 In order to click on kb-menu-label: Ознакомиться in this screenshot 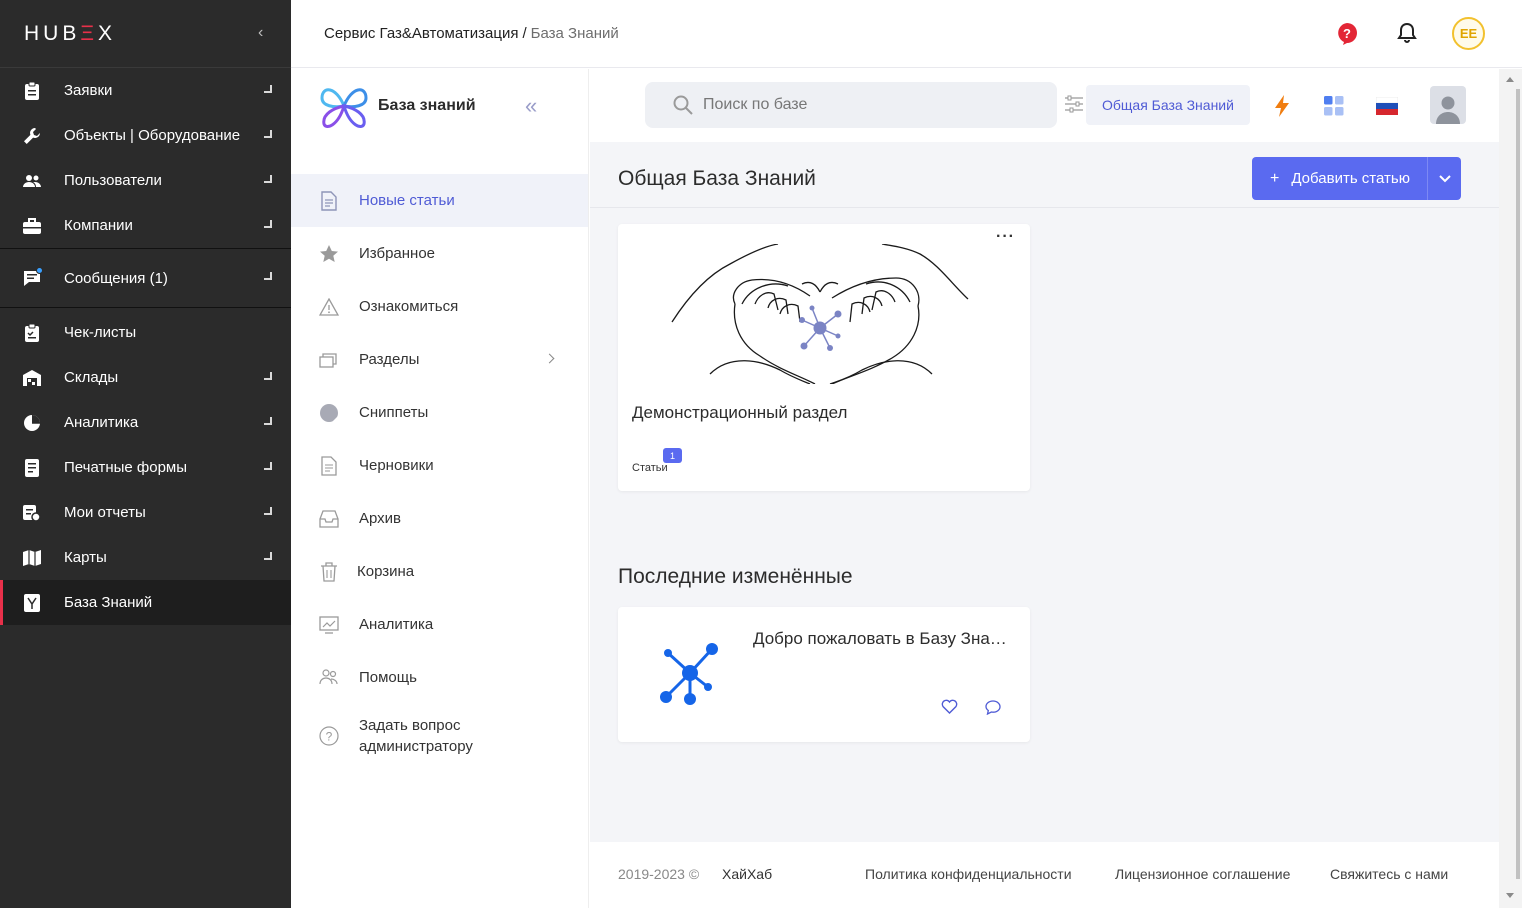, I will do `click(409, 306)`.